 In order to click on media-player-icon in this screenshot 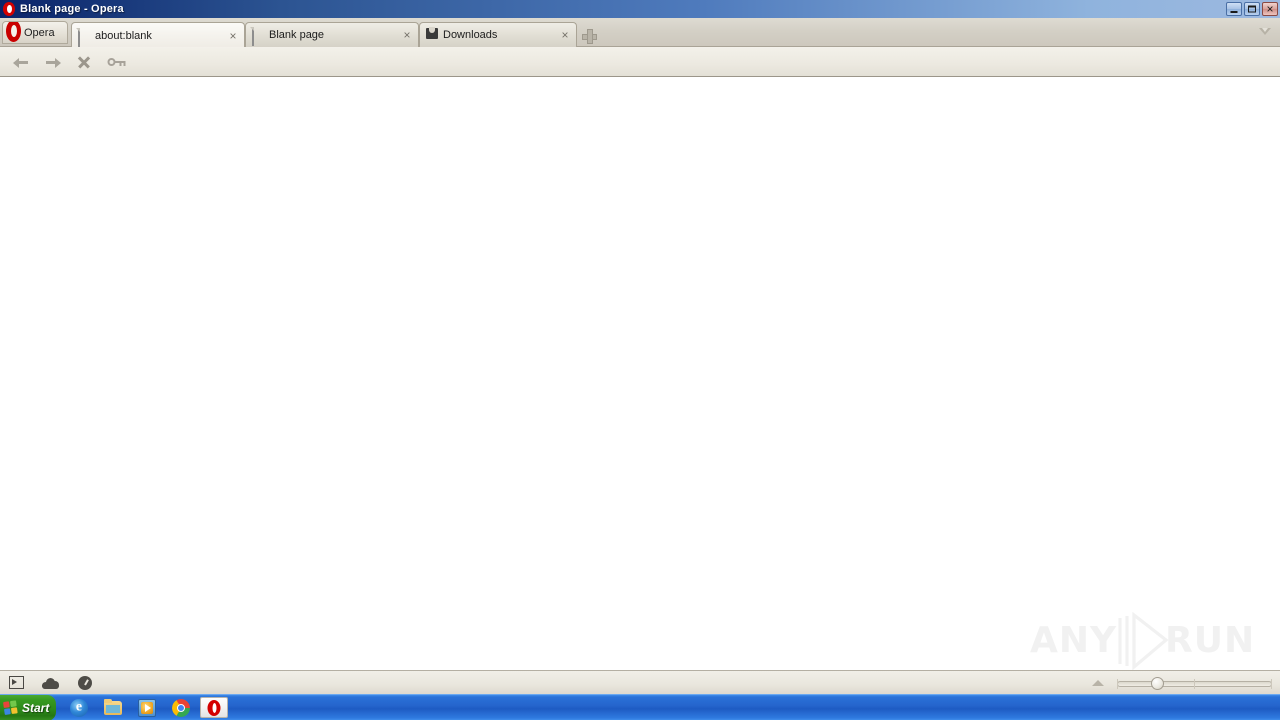, I will do `click(147, 708)`.